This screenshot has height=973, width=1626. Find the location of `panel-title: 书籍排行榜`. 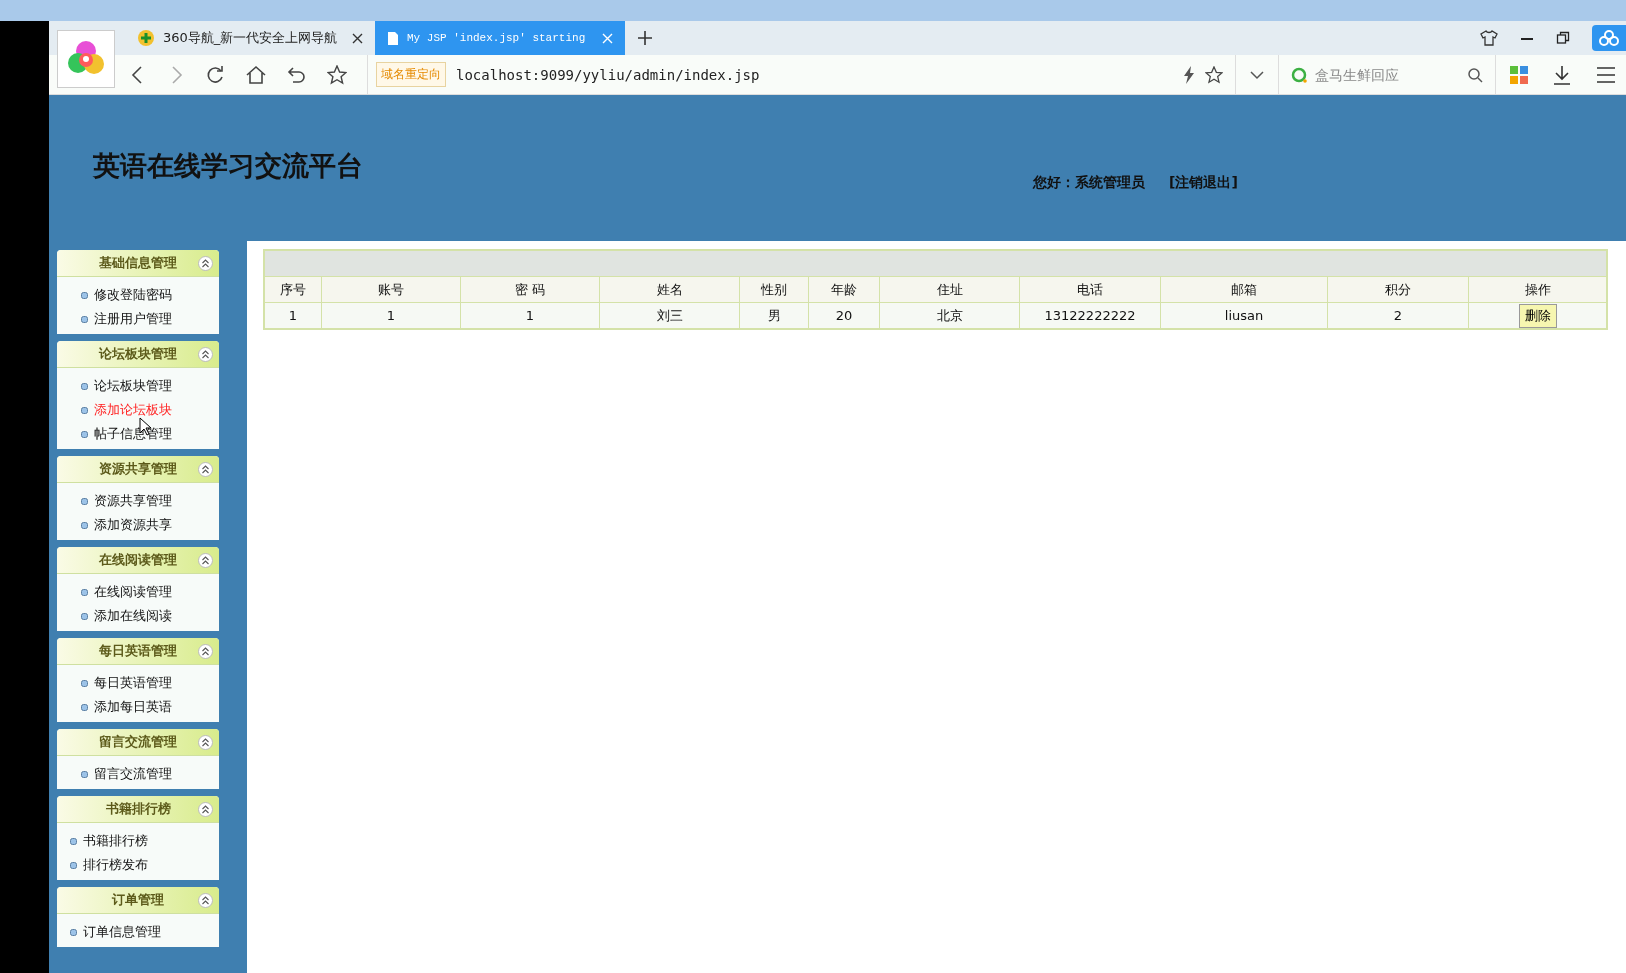

panel-title: 书籍排行榜 is located at coordinates (138, 809).